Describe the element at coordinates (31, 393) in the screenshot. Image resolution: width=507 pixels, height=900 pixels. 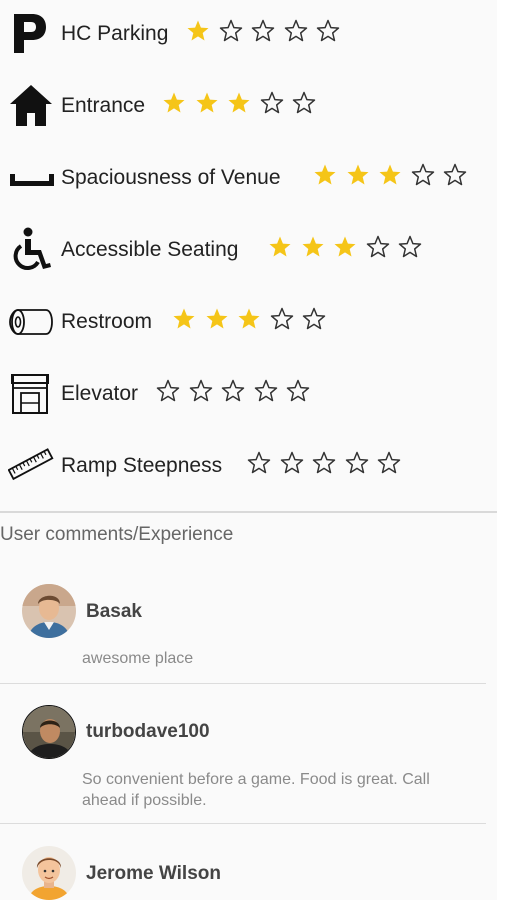
I see `elevator-icon` at that location.